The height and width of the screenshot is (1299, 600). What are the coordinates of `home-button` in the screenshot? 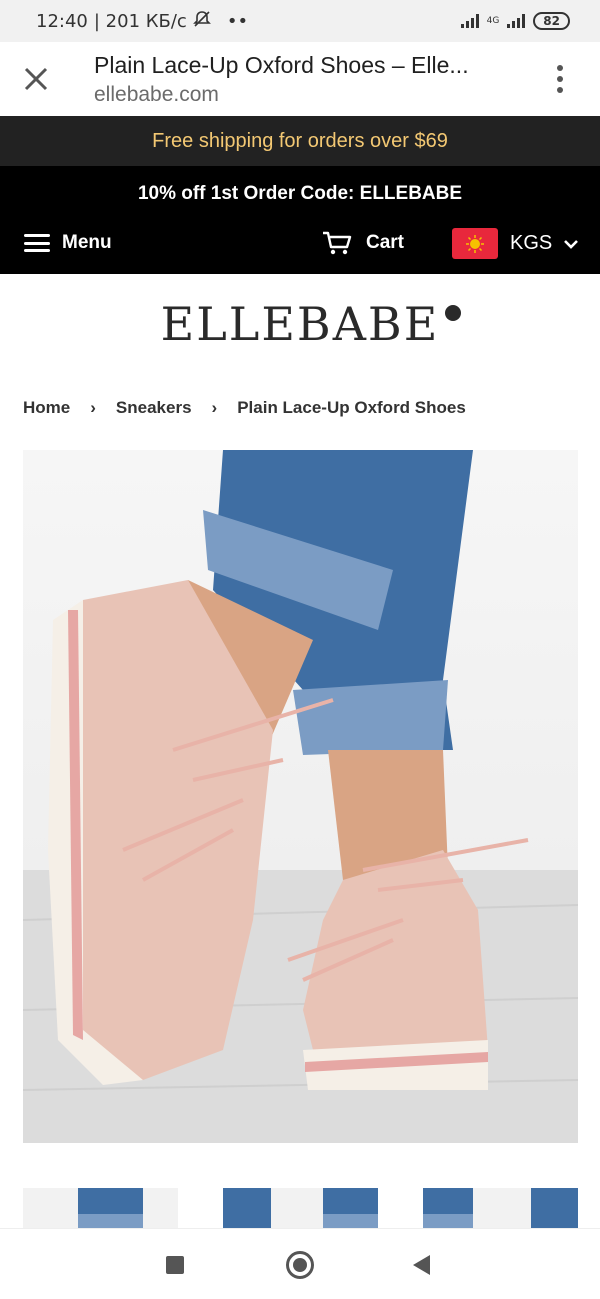 It's located at (300, 1265).